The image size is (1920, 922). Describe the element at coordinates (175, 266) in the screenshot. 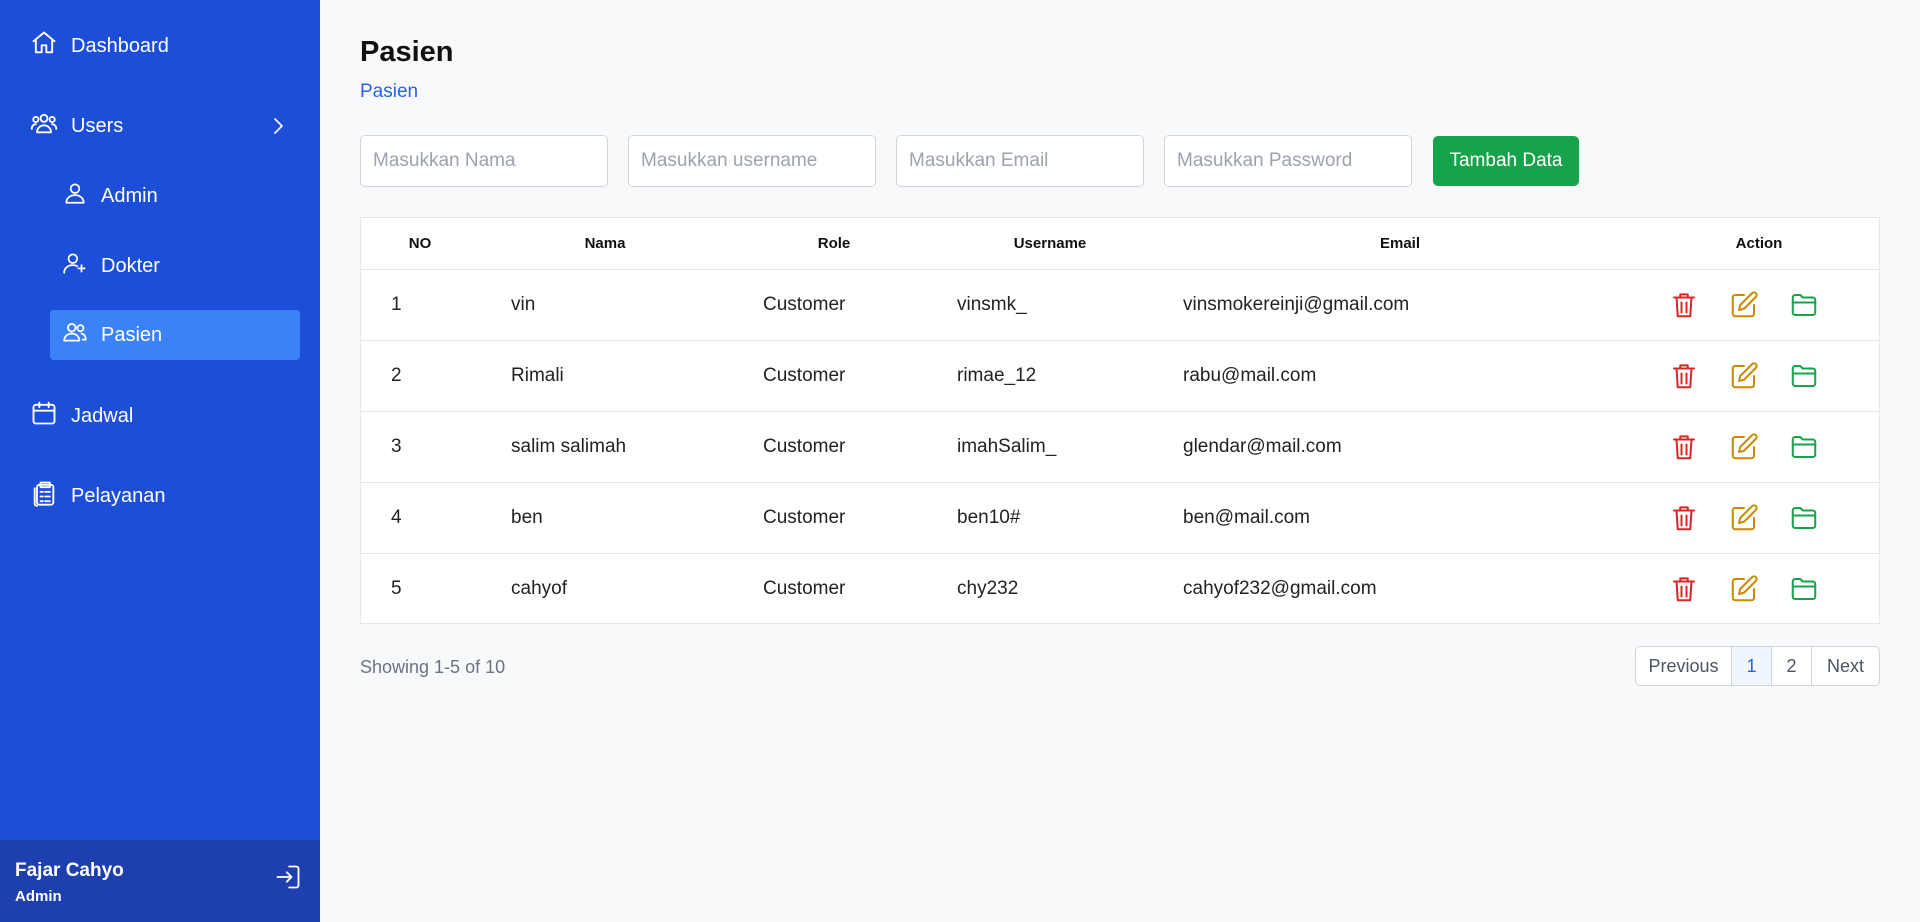

I see `sidebar-item-dokter: Dokter` at that location.